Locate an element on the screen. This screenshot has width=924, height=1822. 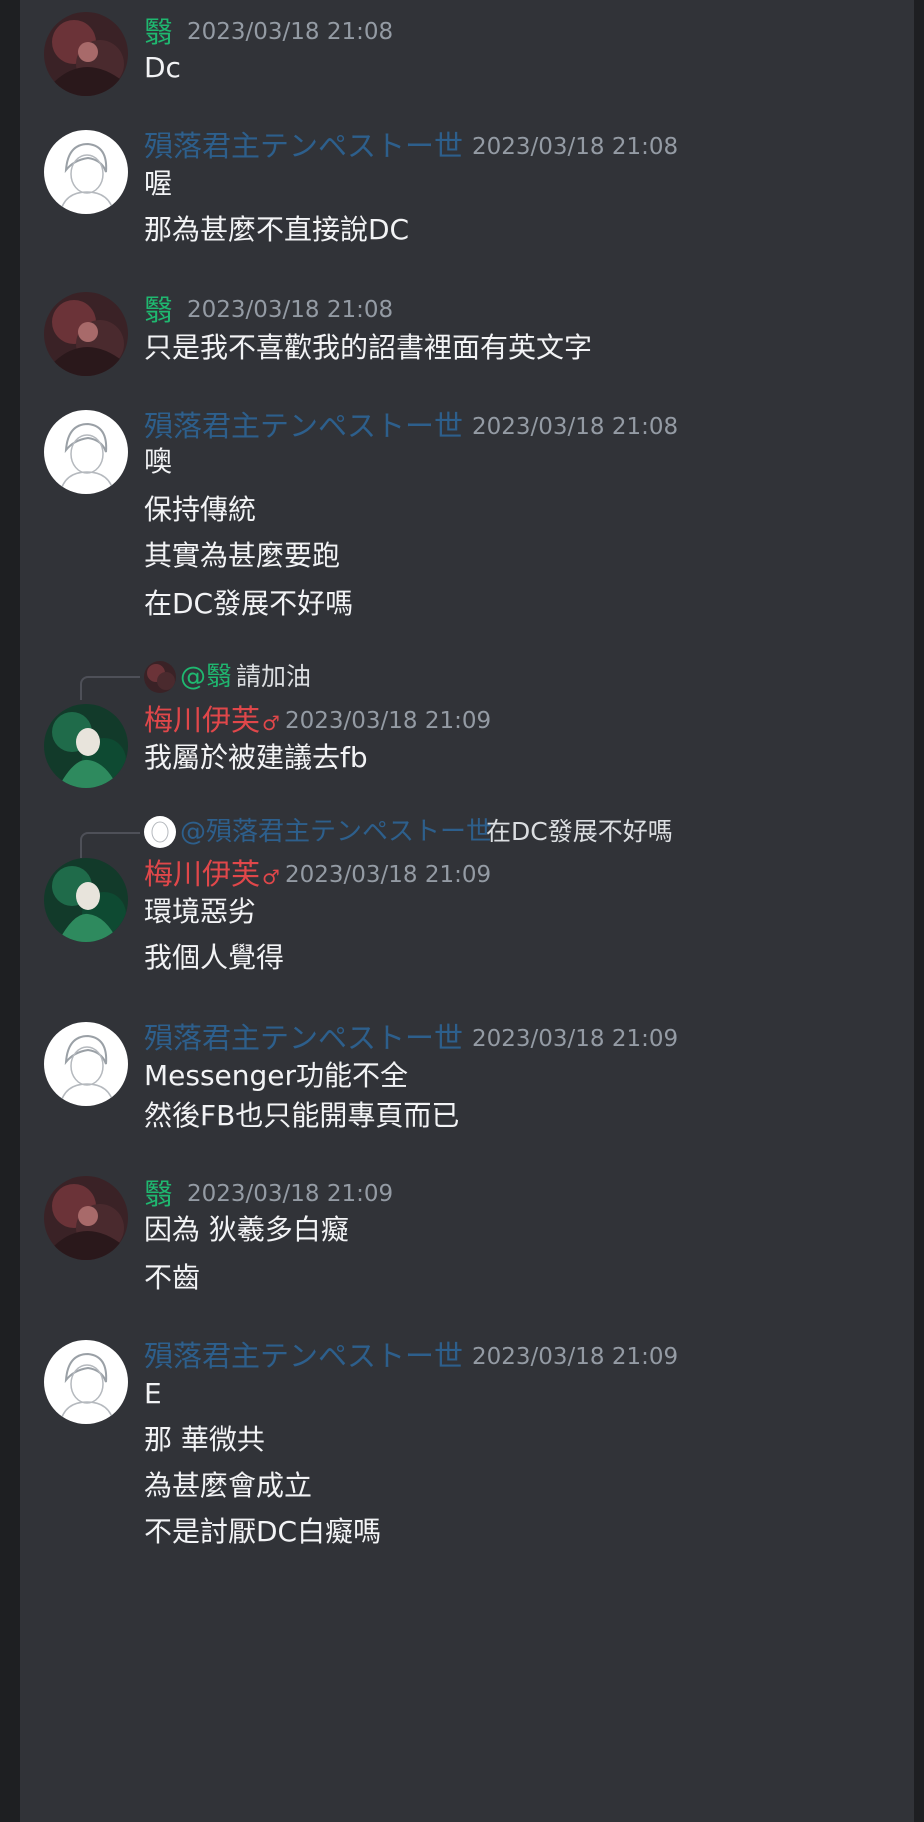
left-frame is located at coordinates (10, 911).